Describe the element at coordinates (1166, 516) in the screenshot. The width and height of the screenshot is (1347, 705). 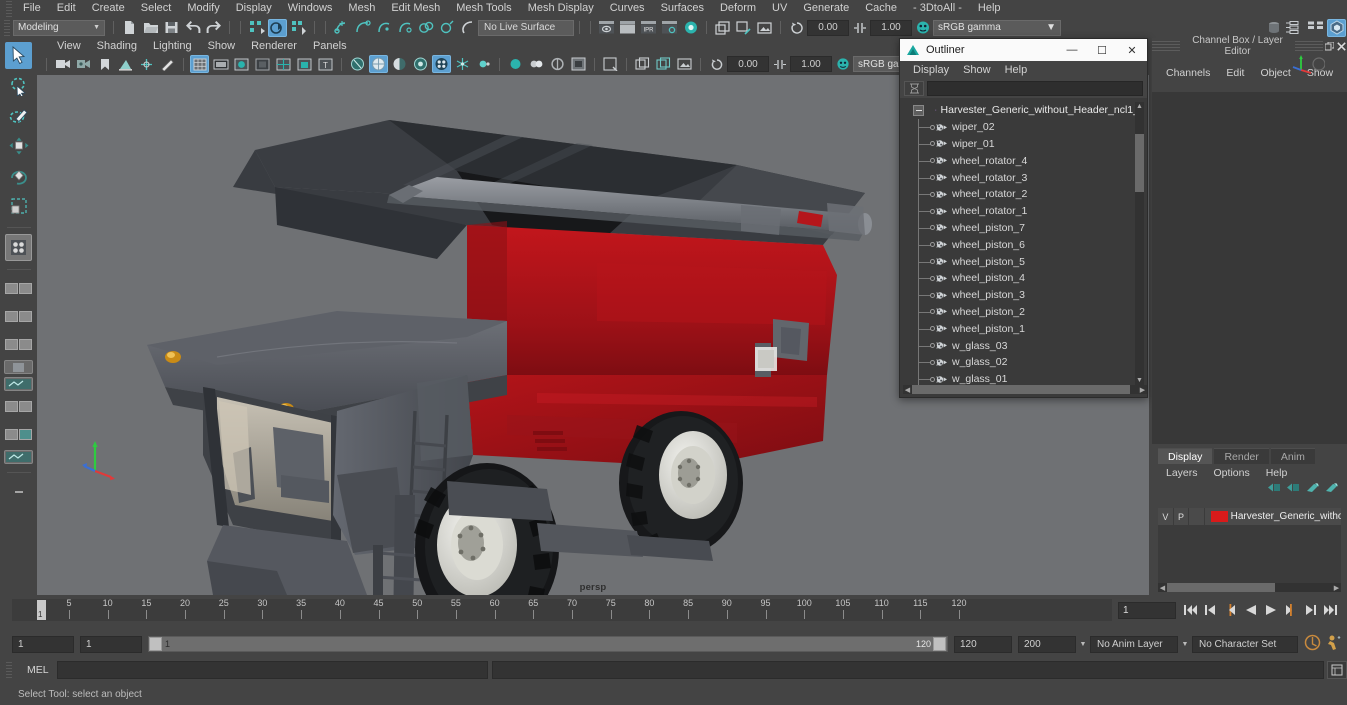
I see `layer-visibility-toggle: V` at that location.